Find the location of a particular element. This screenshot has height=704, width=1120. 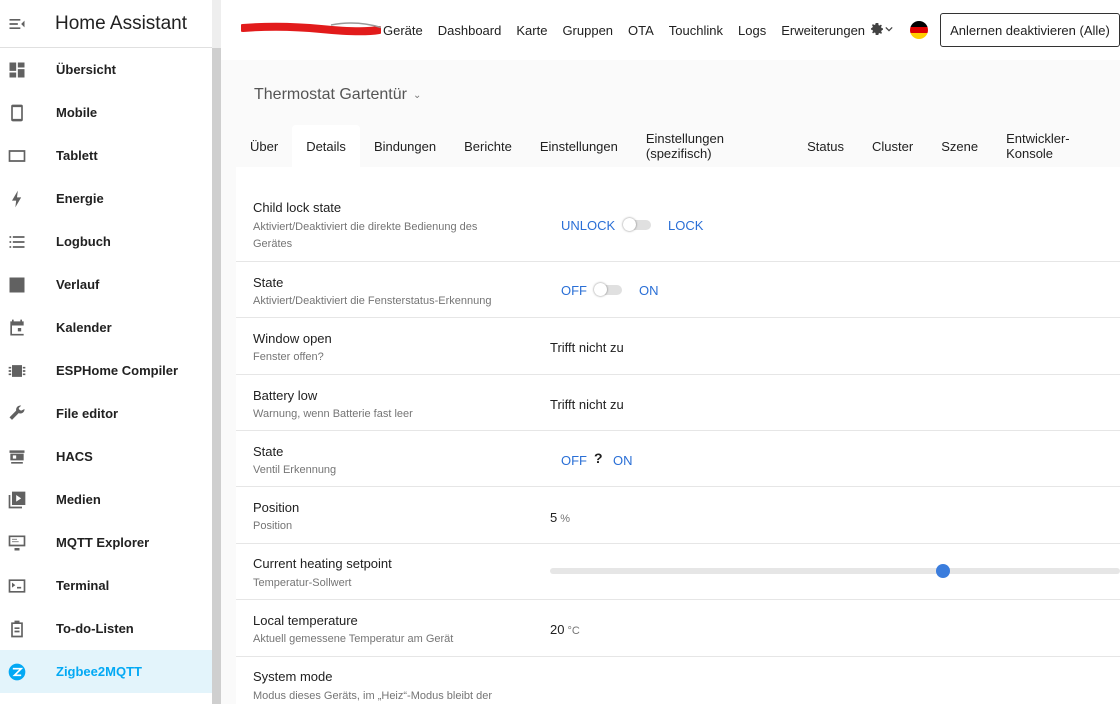

sidebar-item-label: Energie is located at coordinates (80, 198).